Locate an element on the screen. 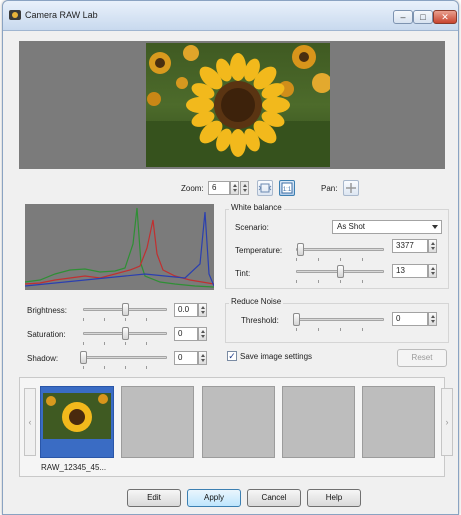 The image size is (461, 515). actual-size-icon: 1:1 is located at coordinates (287, 188).